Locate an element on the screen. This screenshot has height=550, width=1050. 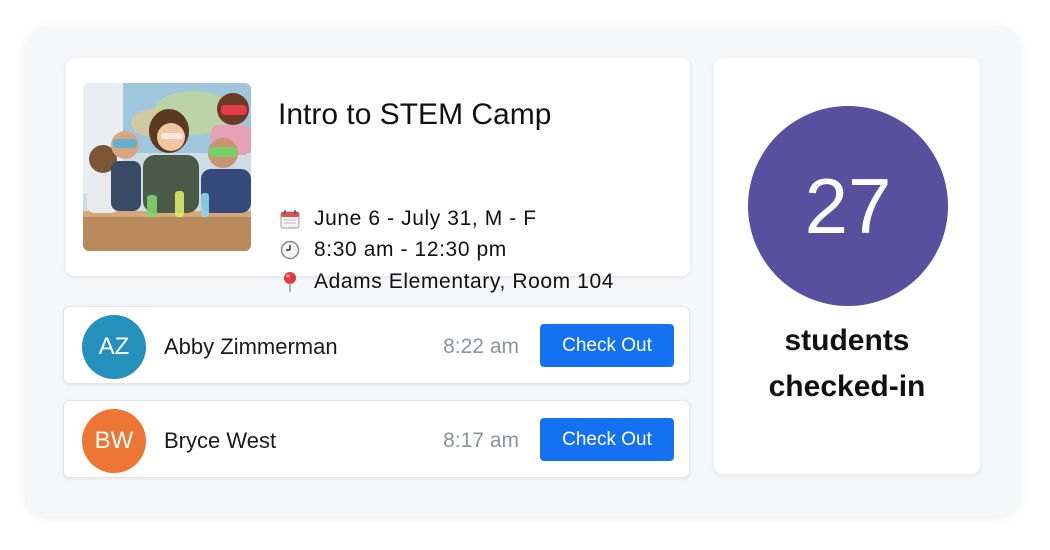
count-label-line2: checked-in is located at coordinates (847, 386).